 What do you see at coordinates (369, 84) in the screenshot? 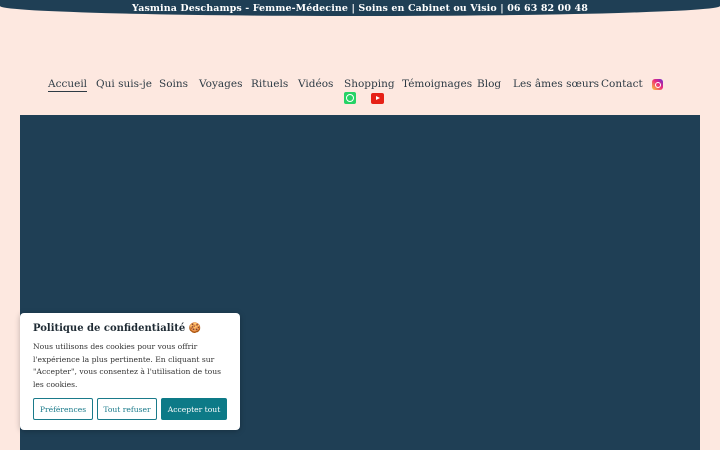
I see `nav-item-shopping: Shopping` at bounding box center [369, 84].